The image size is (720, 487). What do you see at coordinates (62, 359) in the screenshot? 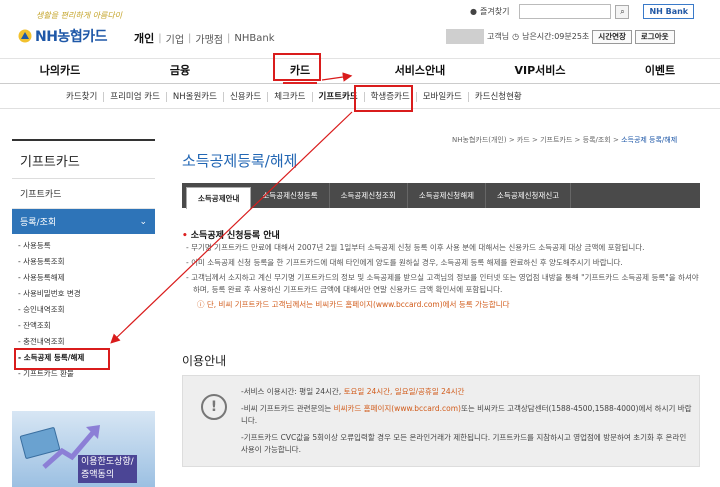
I see `highlight-sidebar-tax` at bounding box center [62, 359].